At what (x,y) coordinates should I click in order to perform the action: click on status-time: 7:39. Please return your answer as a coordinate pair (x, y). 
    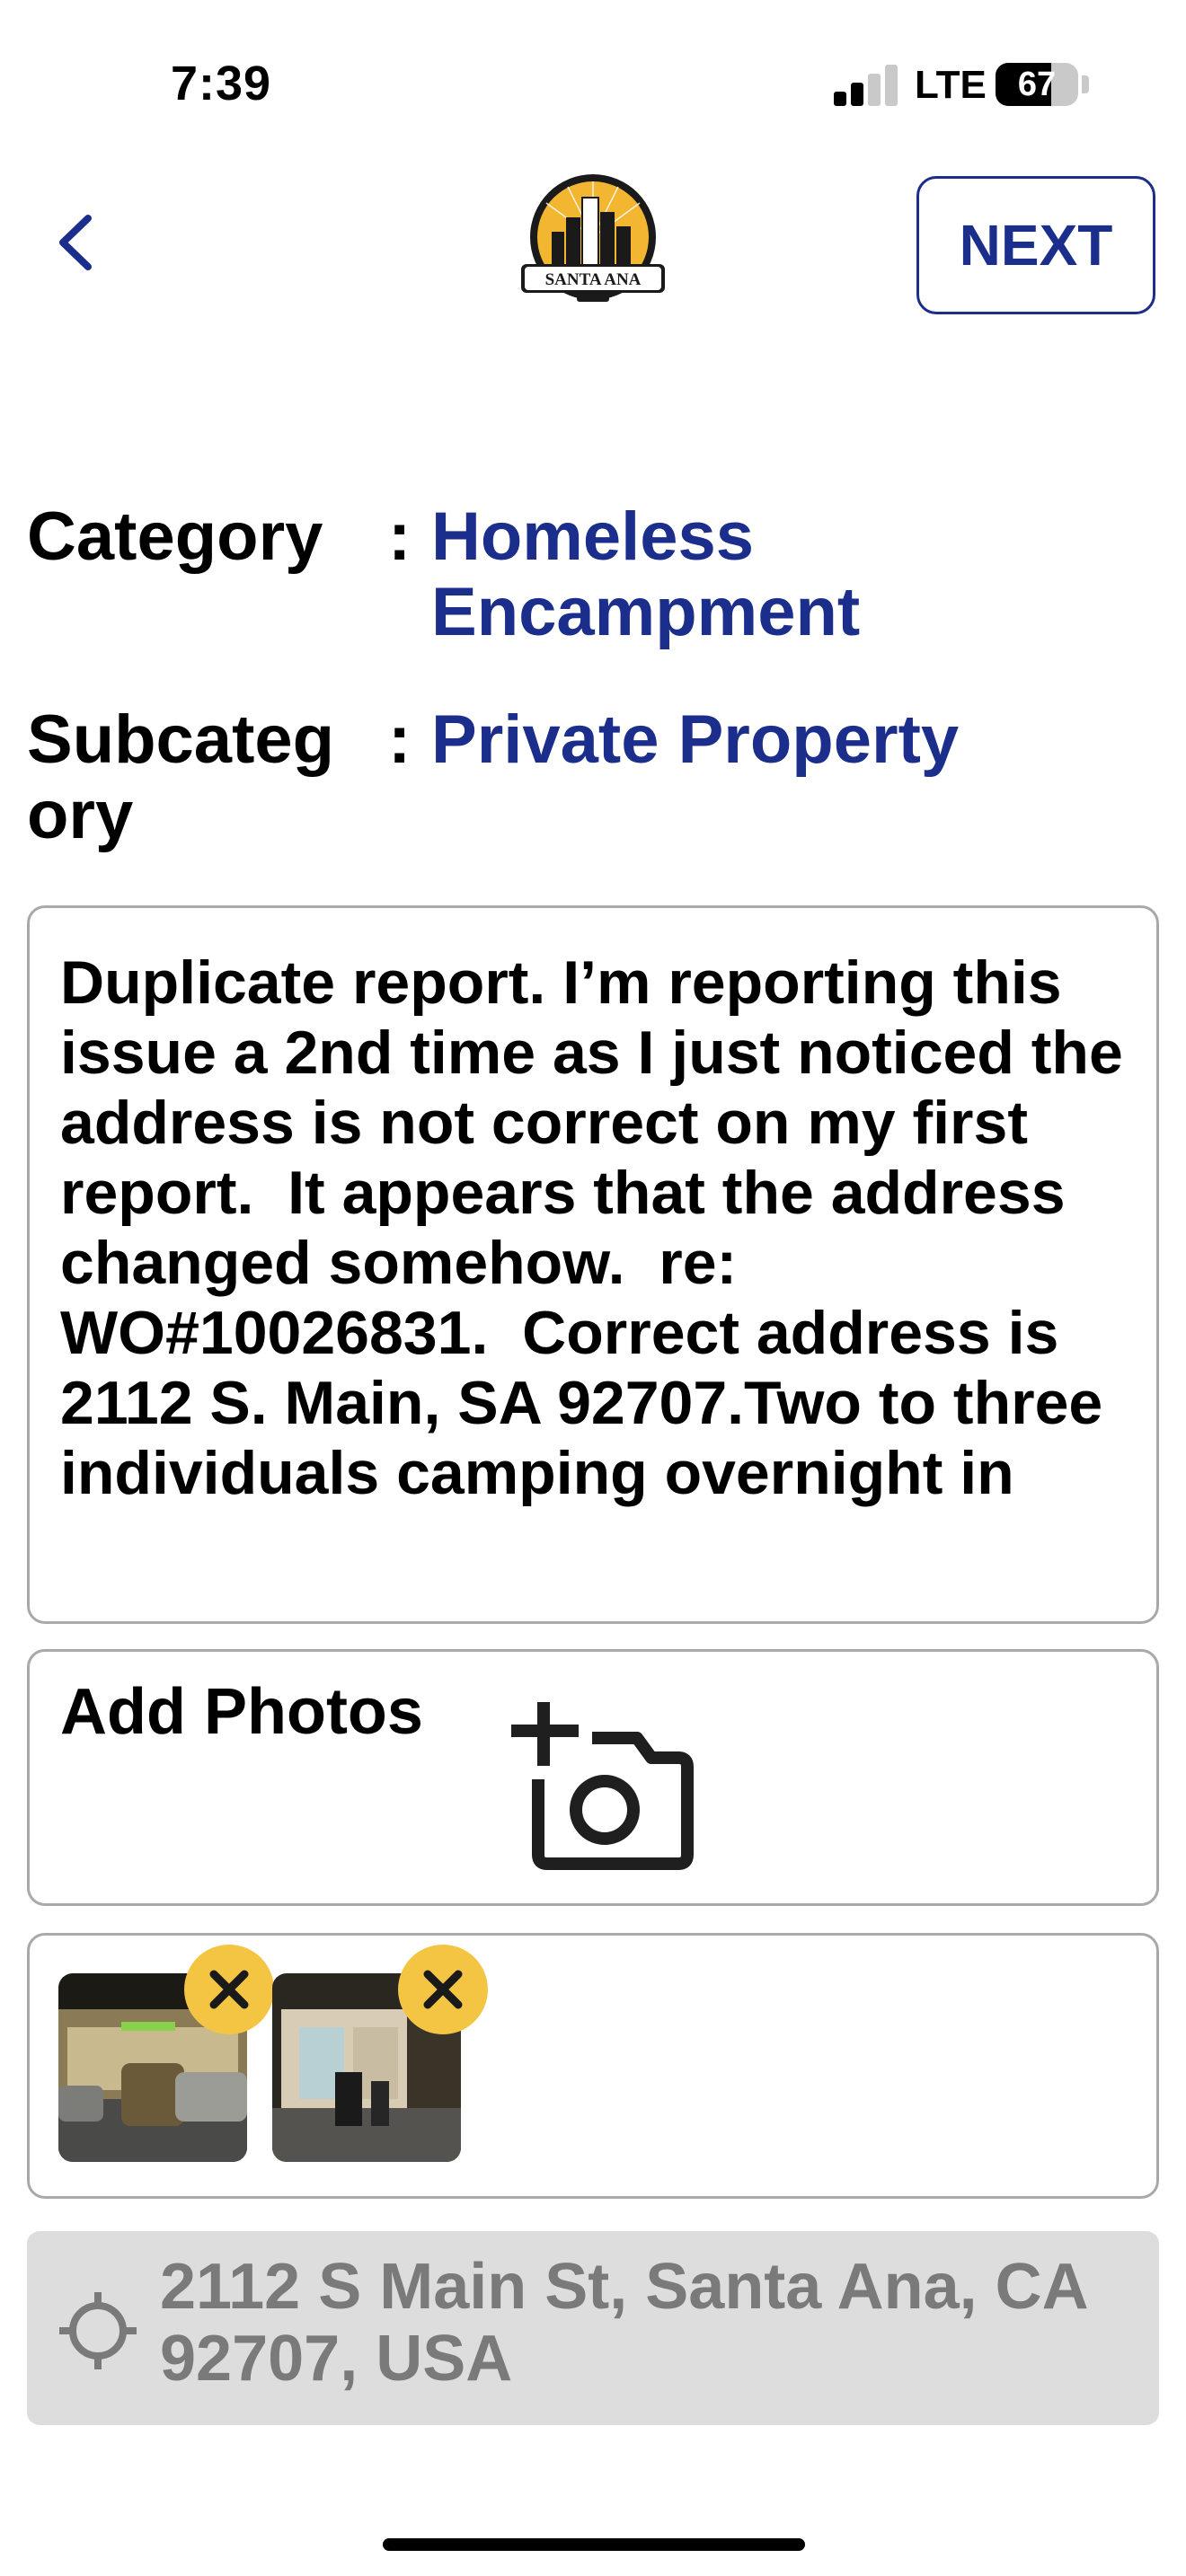
    Looking at the image, I should click on (221, 83).